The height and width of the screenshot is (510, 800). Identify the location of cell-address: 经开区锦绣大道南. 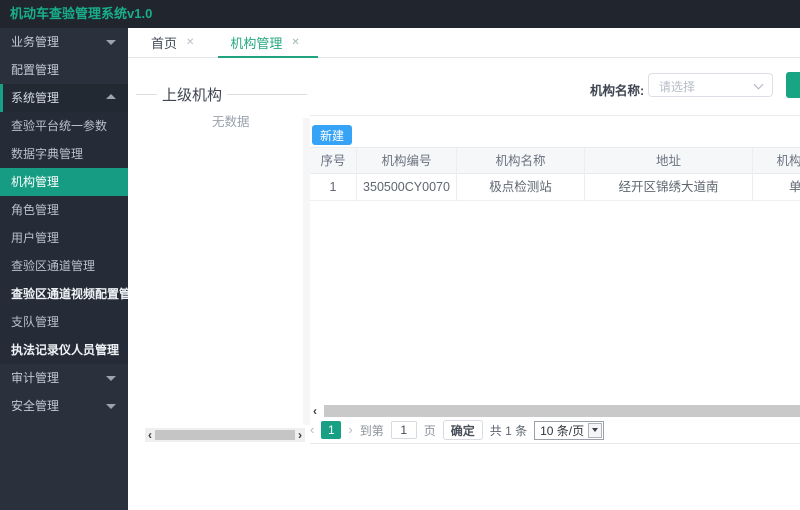
(669, 187).